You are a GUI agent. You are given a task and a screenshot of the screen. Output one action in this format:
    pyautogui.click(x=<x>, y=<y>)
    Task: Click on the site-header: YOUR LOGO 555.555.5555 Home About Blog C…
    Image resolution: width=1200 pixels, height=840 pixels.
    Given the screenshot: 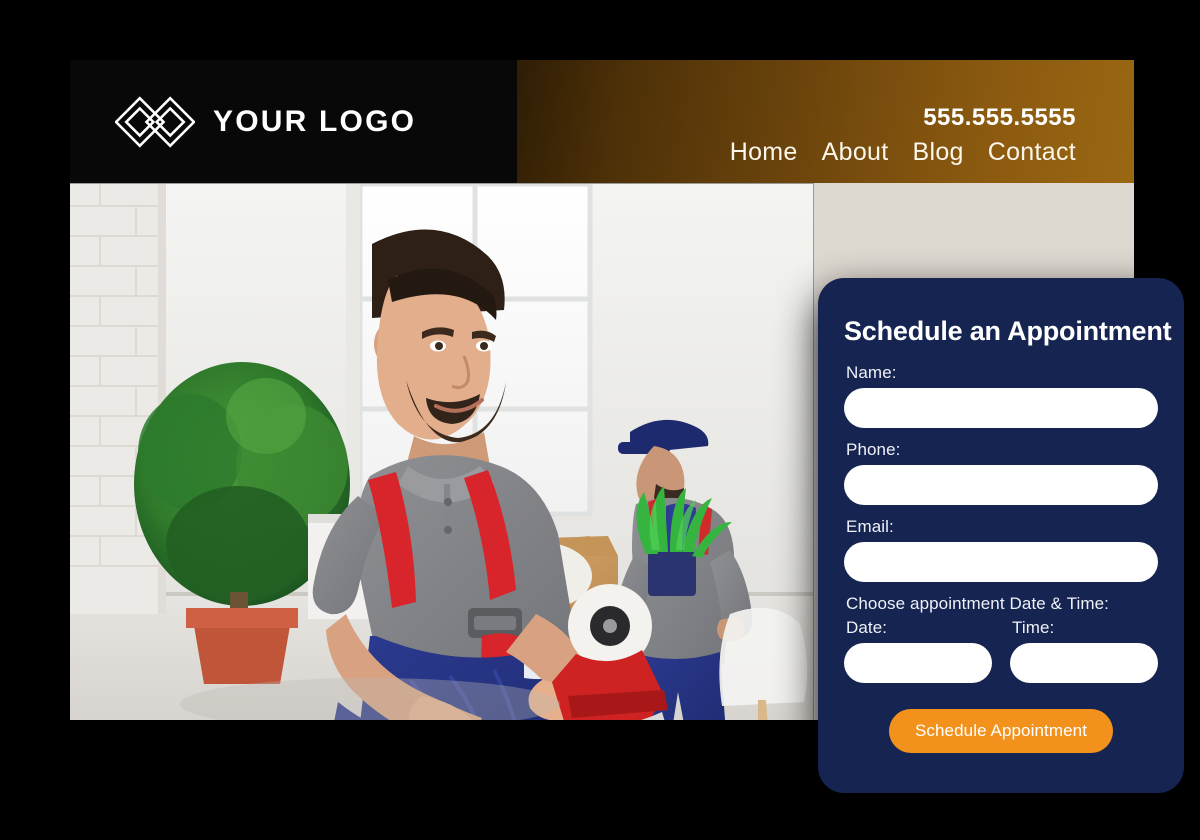 What is the action you would take?
    pyautogui.click(x=602, y=121)
    